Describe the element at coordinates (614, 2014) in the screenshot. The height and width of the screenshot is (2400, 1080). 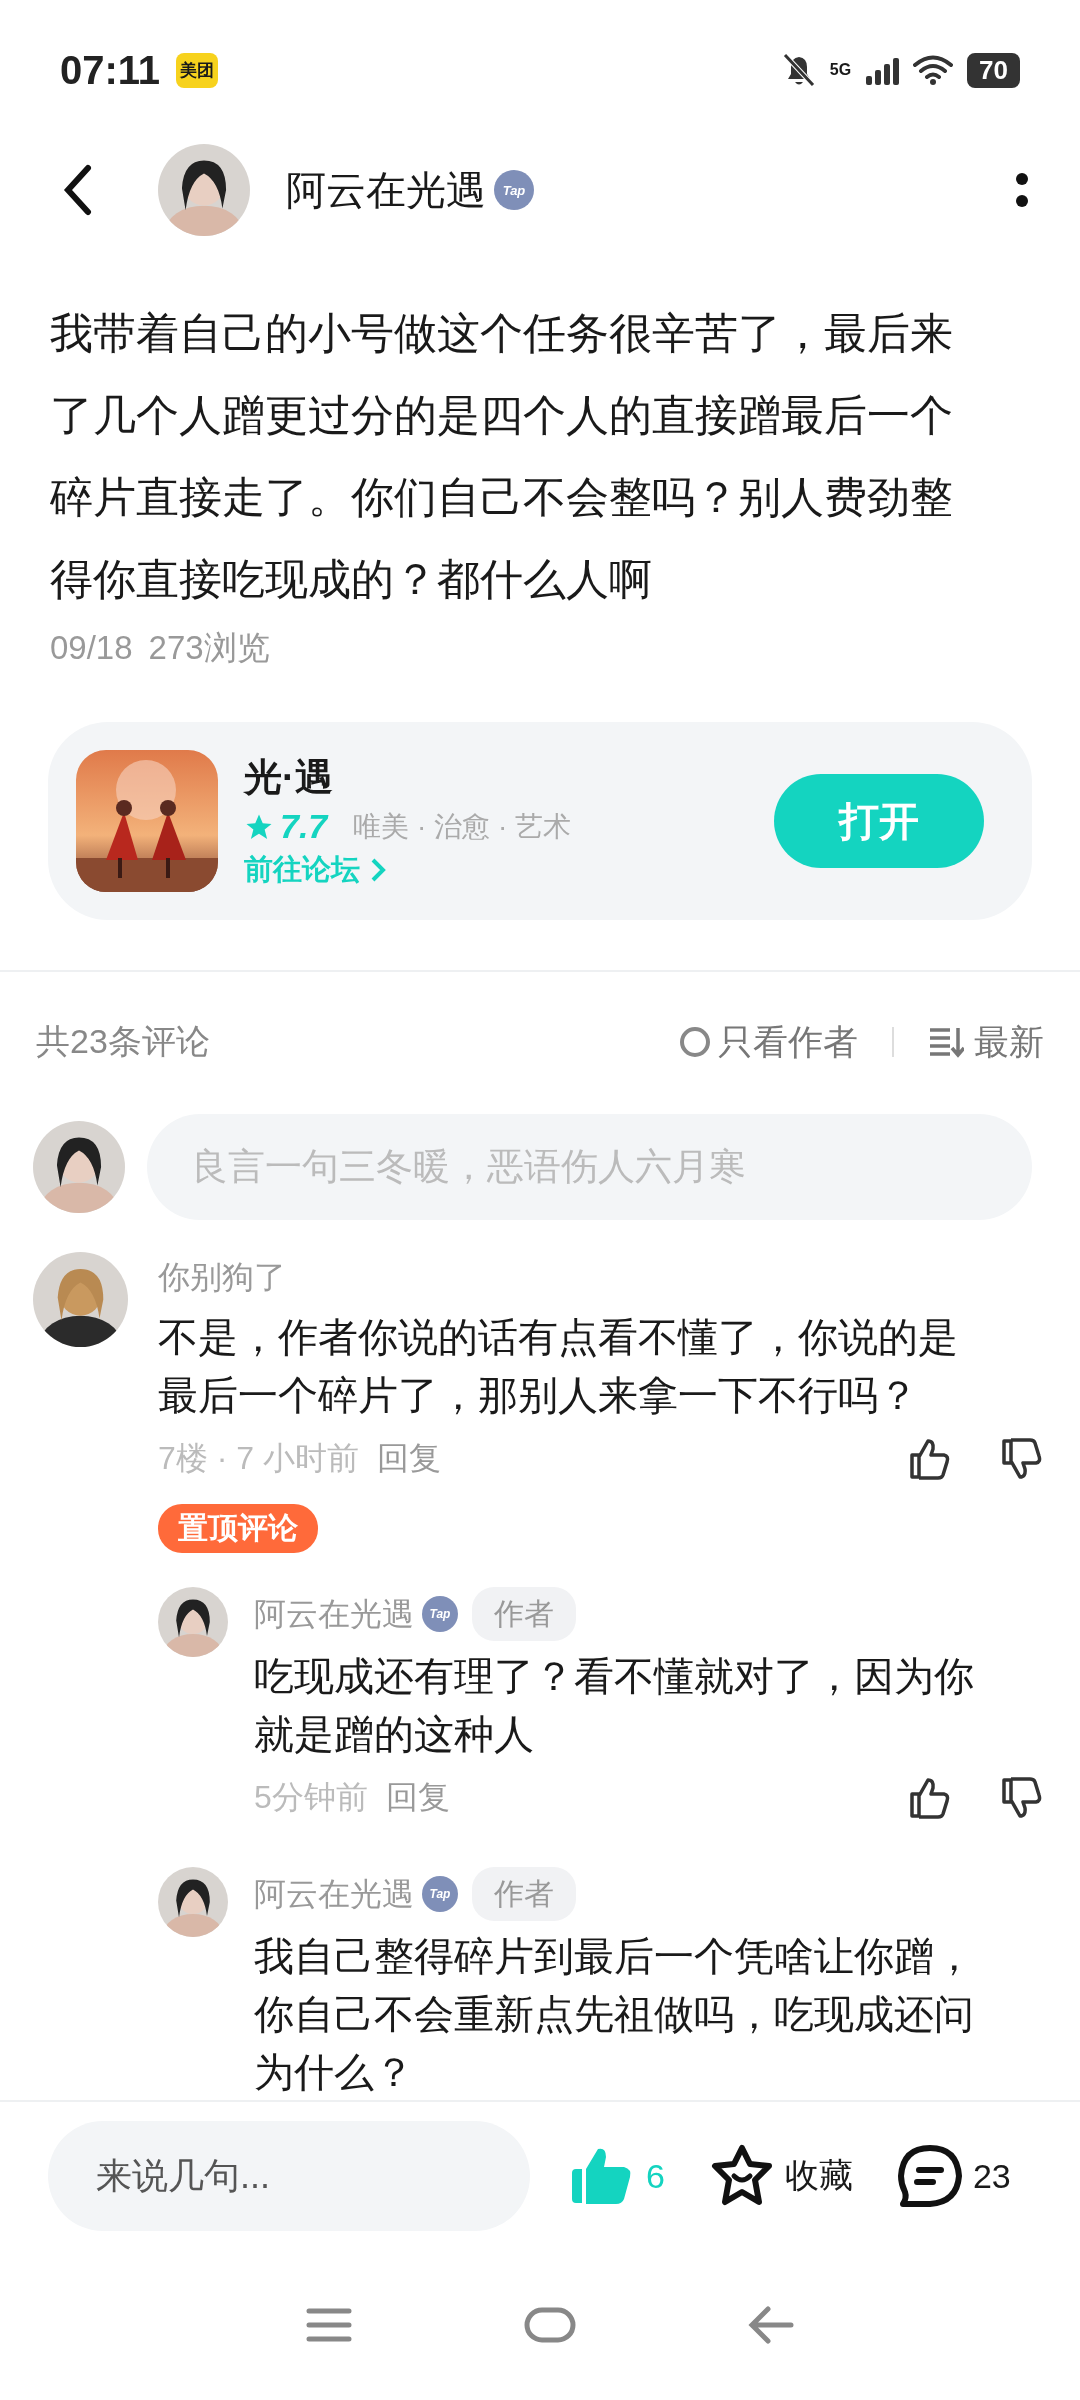
I see `reply-text: 我自己整得碎片到最后一个凭啥让你蹭，你自己不会重新点先祖做吗，吃现成还问为什么？` at that location.